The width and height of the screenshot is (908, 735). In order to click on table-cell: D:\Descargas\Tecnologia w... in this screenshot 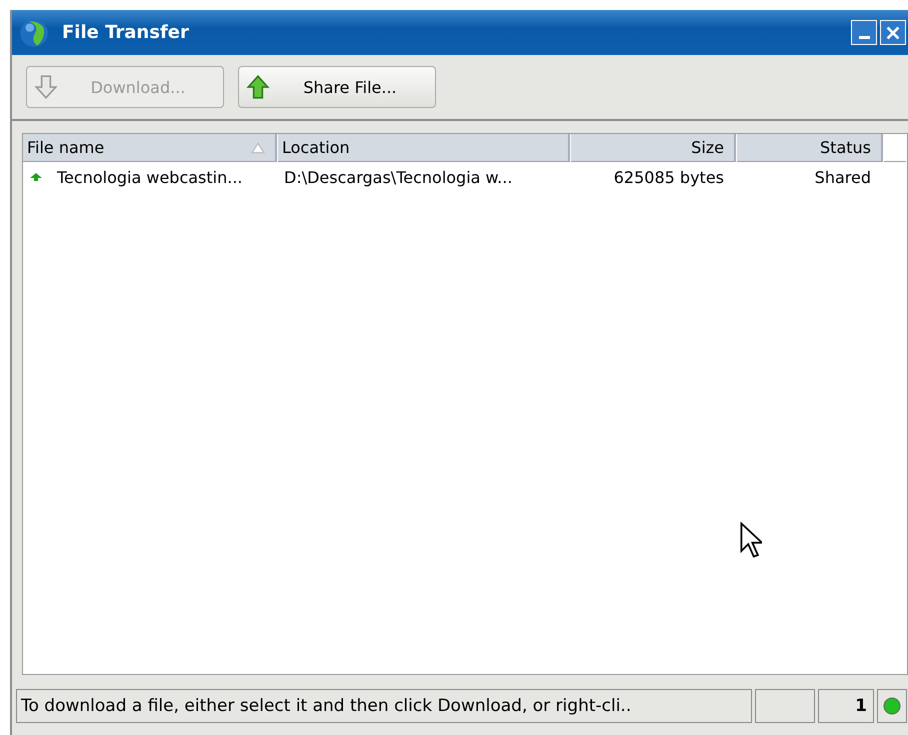, I will do `click(398, 177)`.